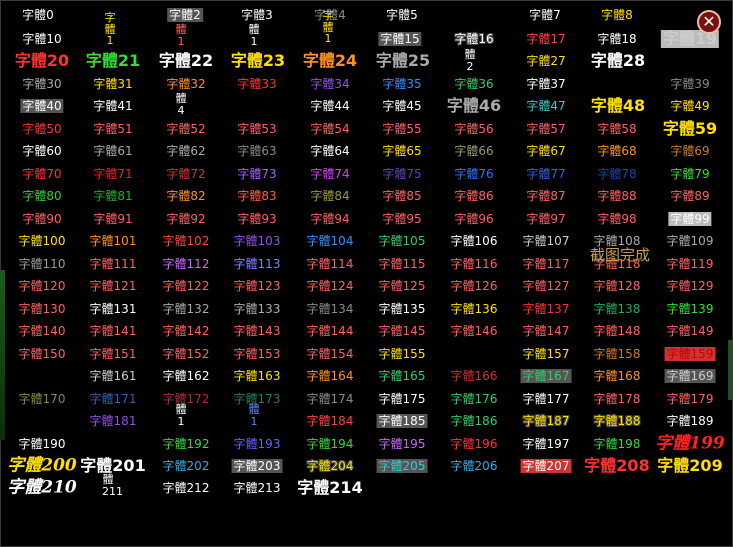  What do you see at coordinates (690, 264) in the screenshot?
I see `font-sample-108: 字體119` at bounding box center [690, 264].